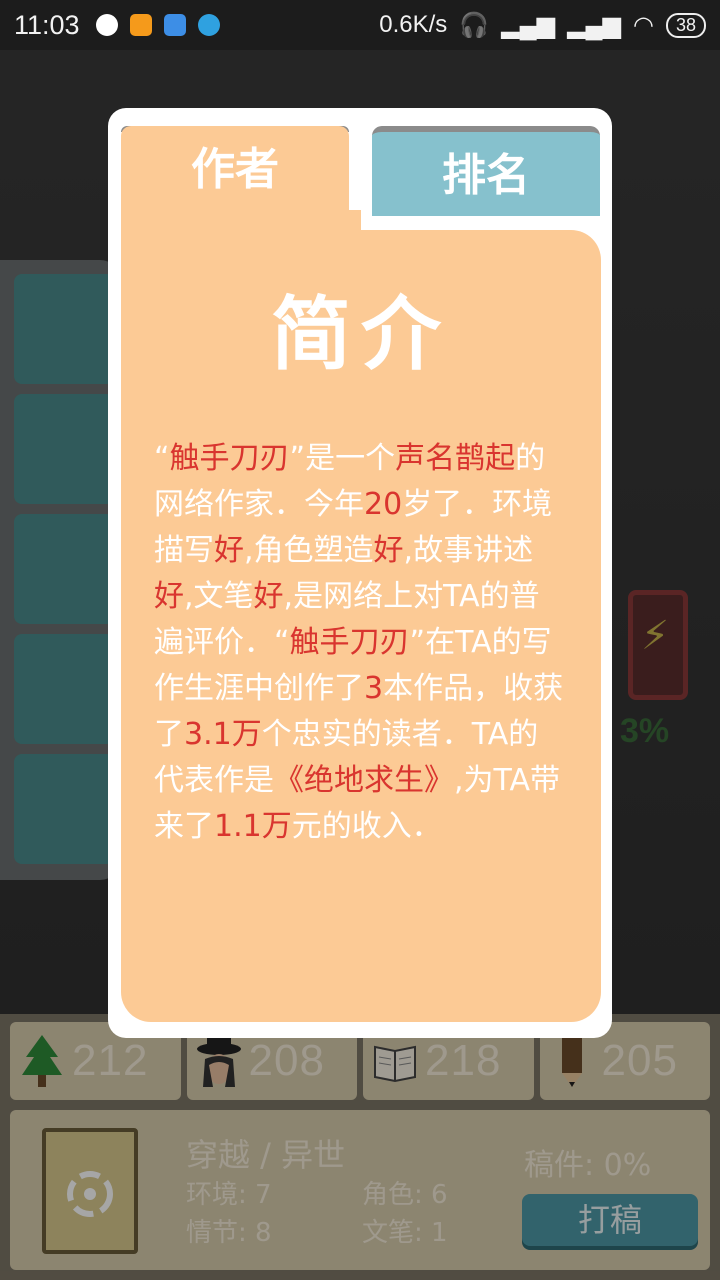 This screenshot has height=1280, width=720. What do you see at coordinates (594, 25) in the screenshot?
I see `signal-icon-2: ▂▄▆` at bounding box center [594, 25].